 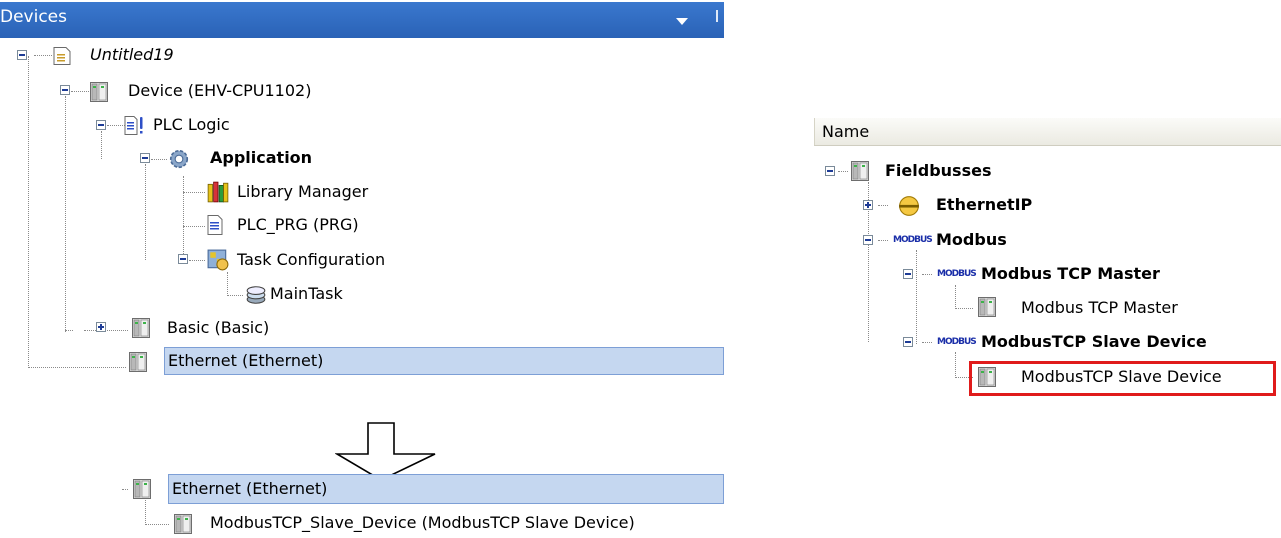 I want to click on ethernetip-icon, so click(x=909, y=206).